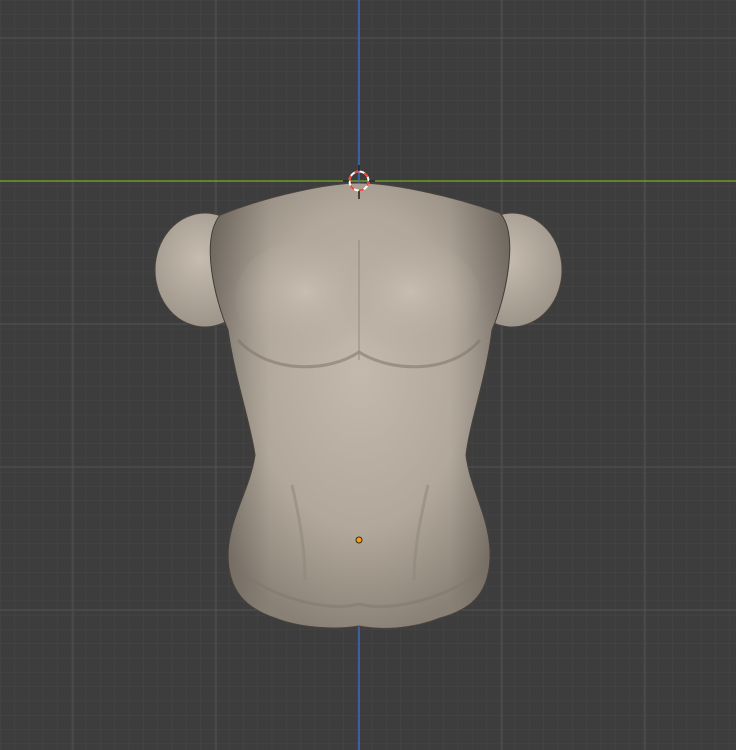  What do you see at coordinates (359, 540) in the screenshot?
I see `object-origin-icon` at bounding box center [359, 540].